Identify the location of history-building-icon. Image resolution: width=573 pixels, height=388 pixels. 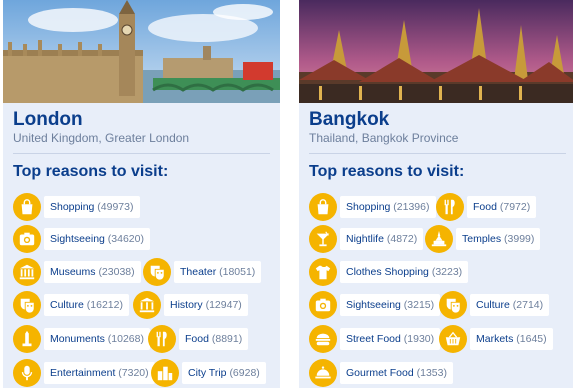
(147, 305).